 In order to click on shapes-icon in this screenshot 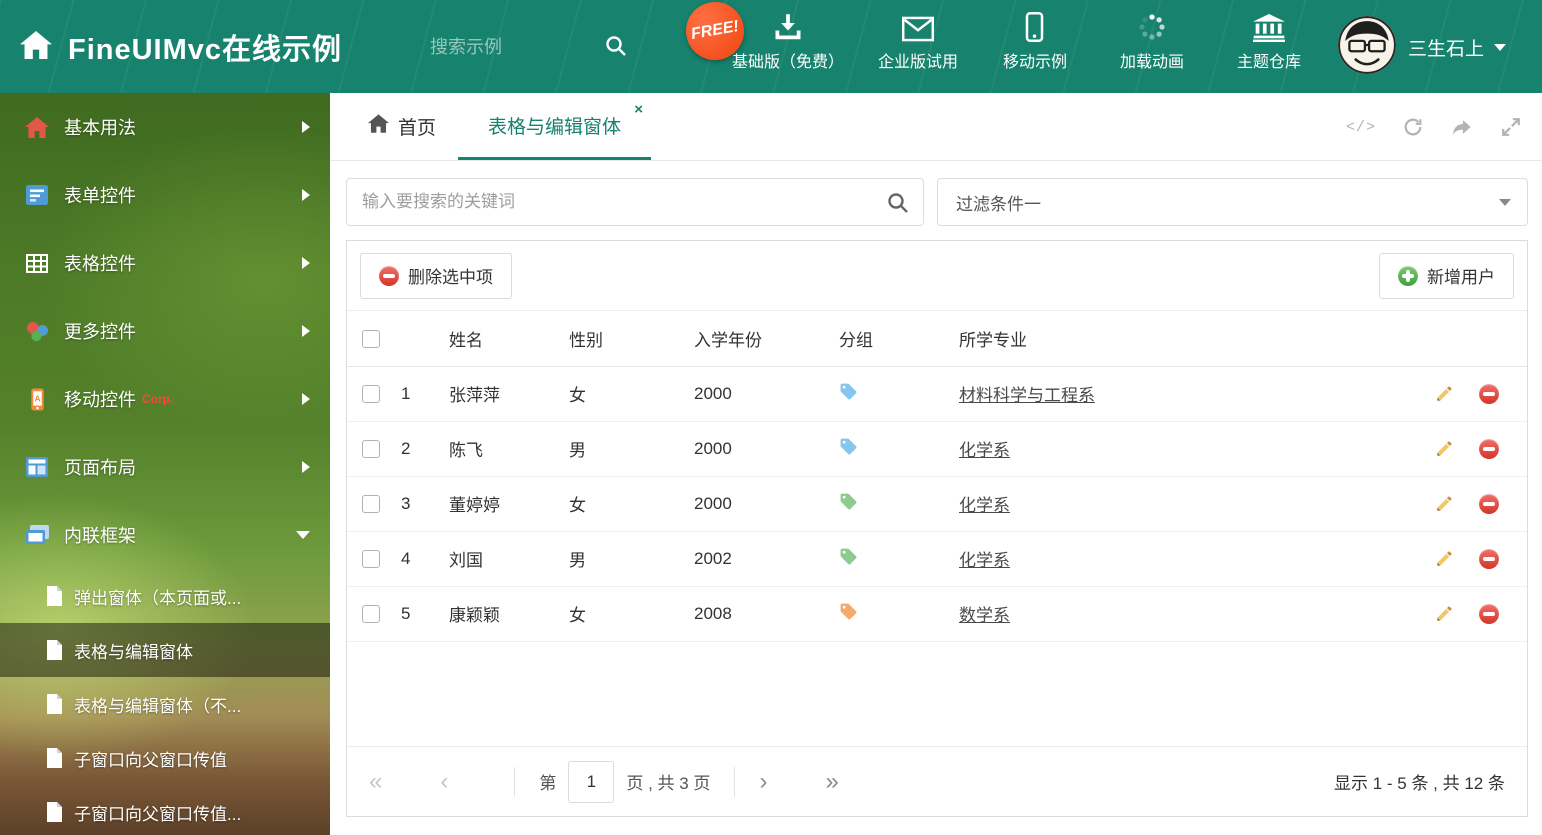, I will do `click(37, 331)`.